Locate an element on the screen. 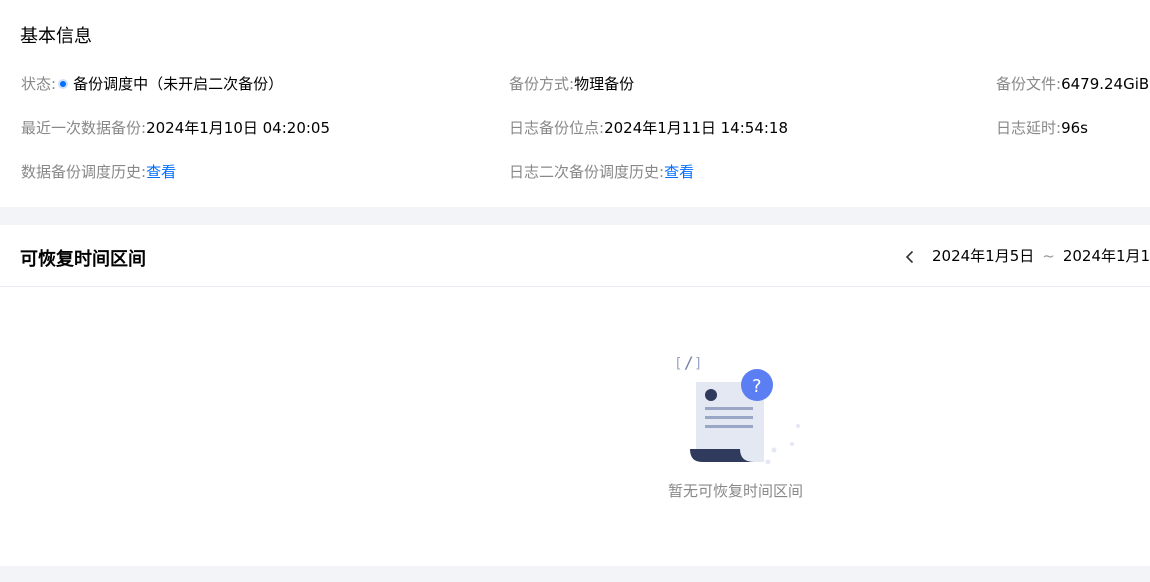  log-point-field: 日志备份位点:2024年1月11日 14:54:18 is located at coordinates (648, 128).